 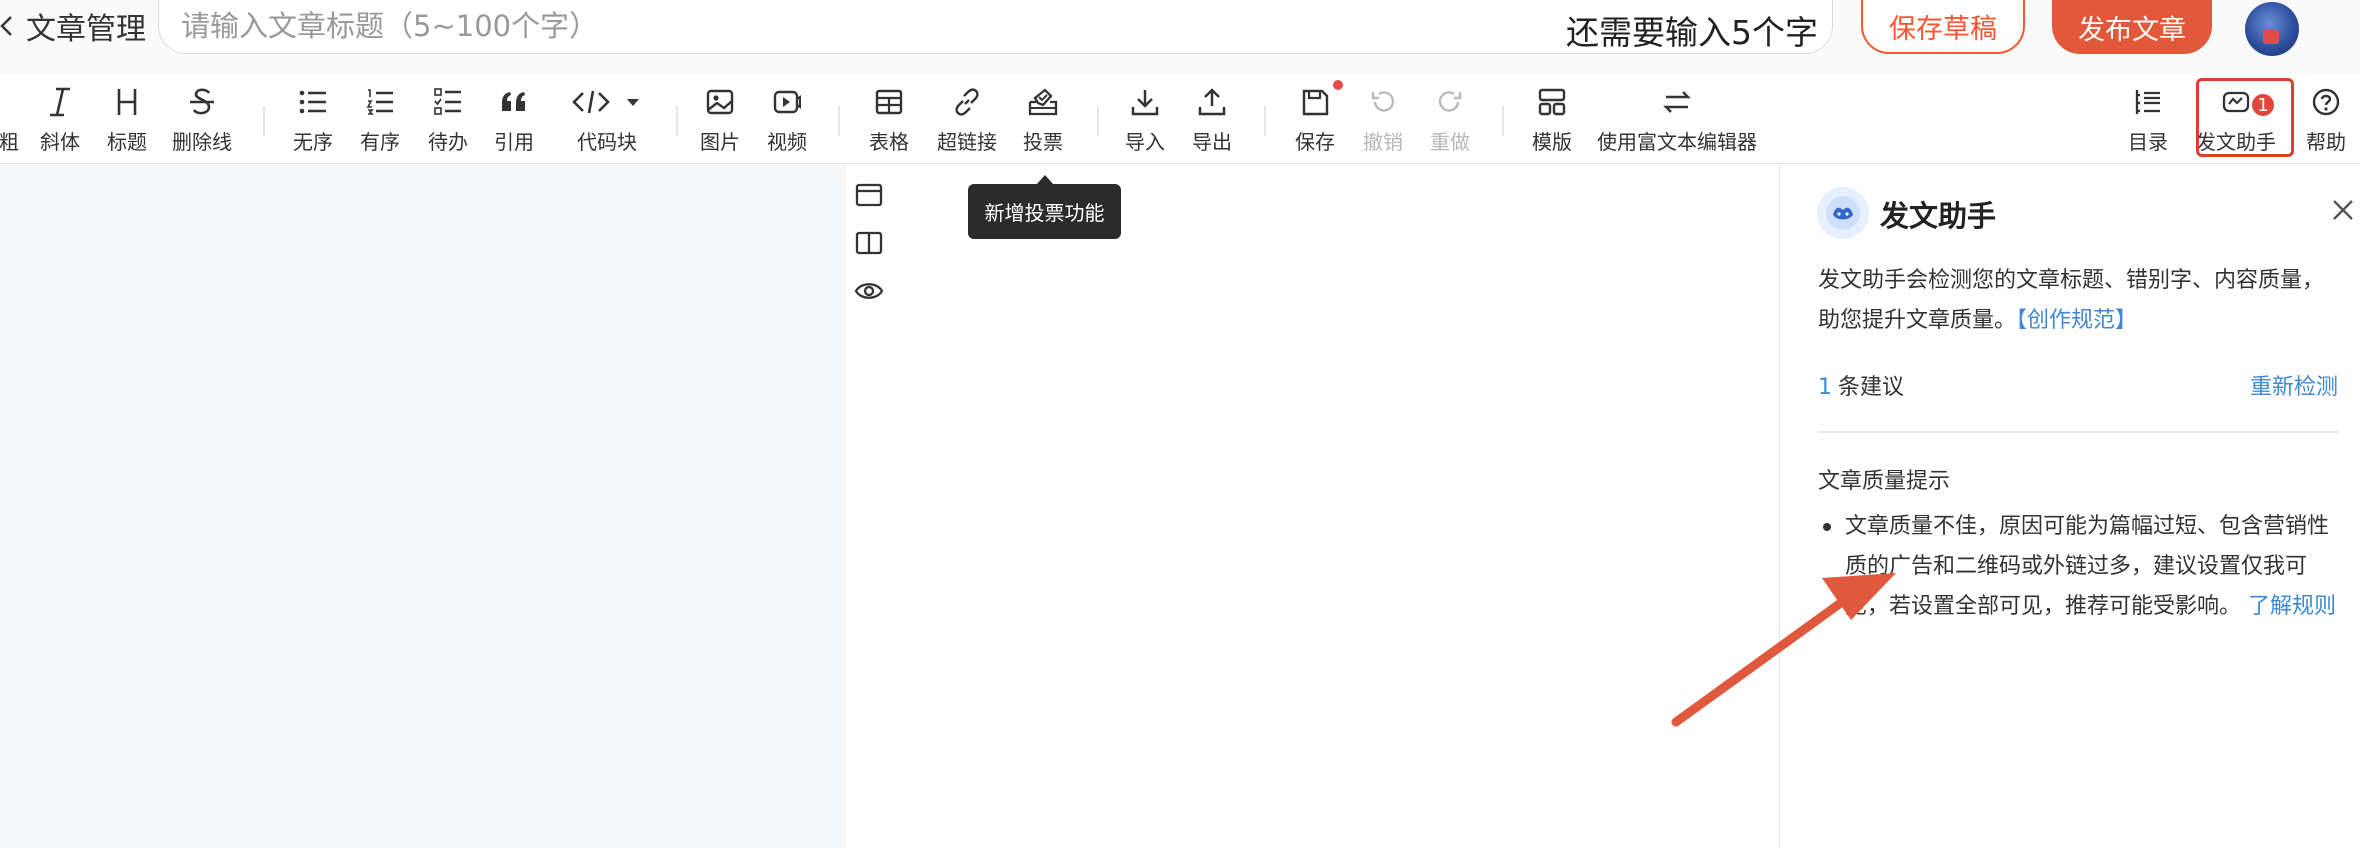 I want to click on tool-label: 删除线, so click(x=202, y=142).